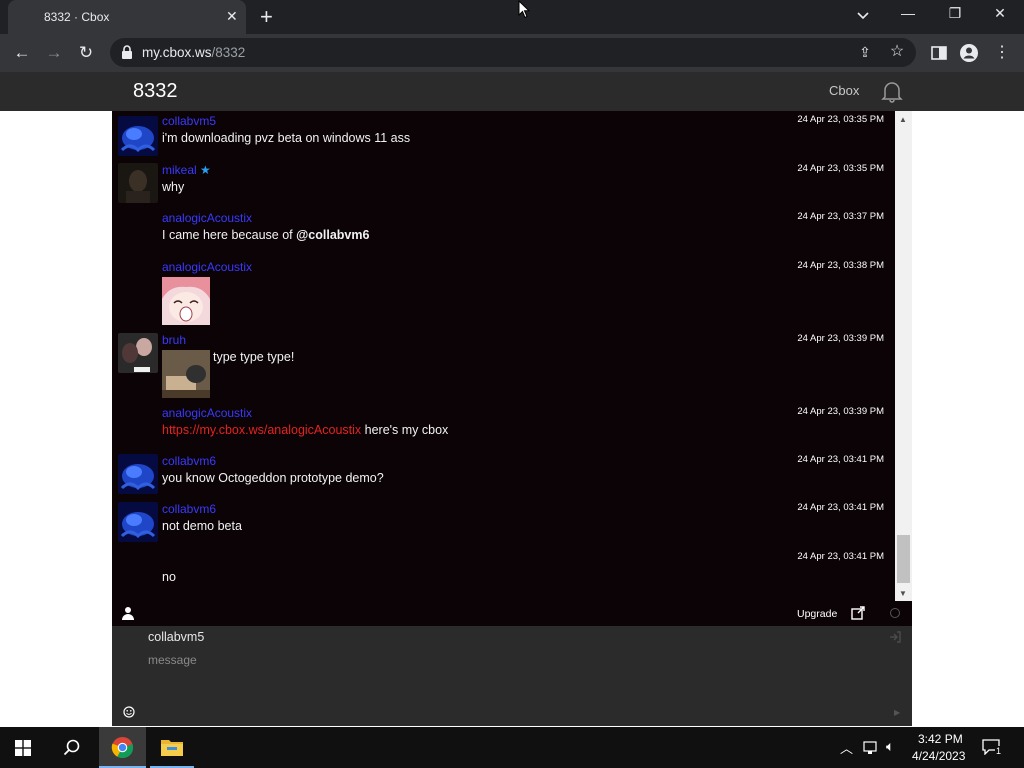 This screenshot has width=1024, height=768. I want to click on folder-icon, so click(172, 748).